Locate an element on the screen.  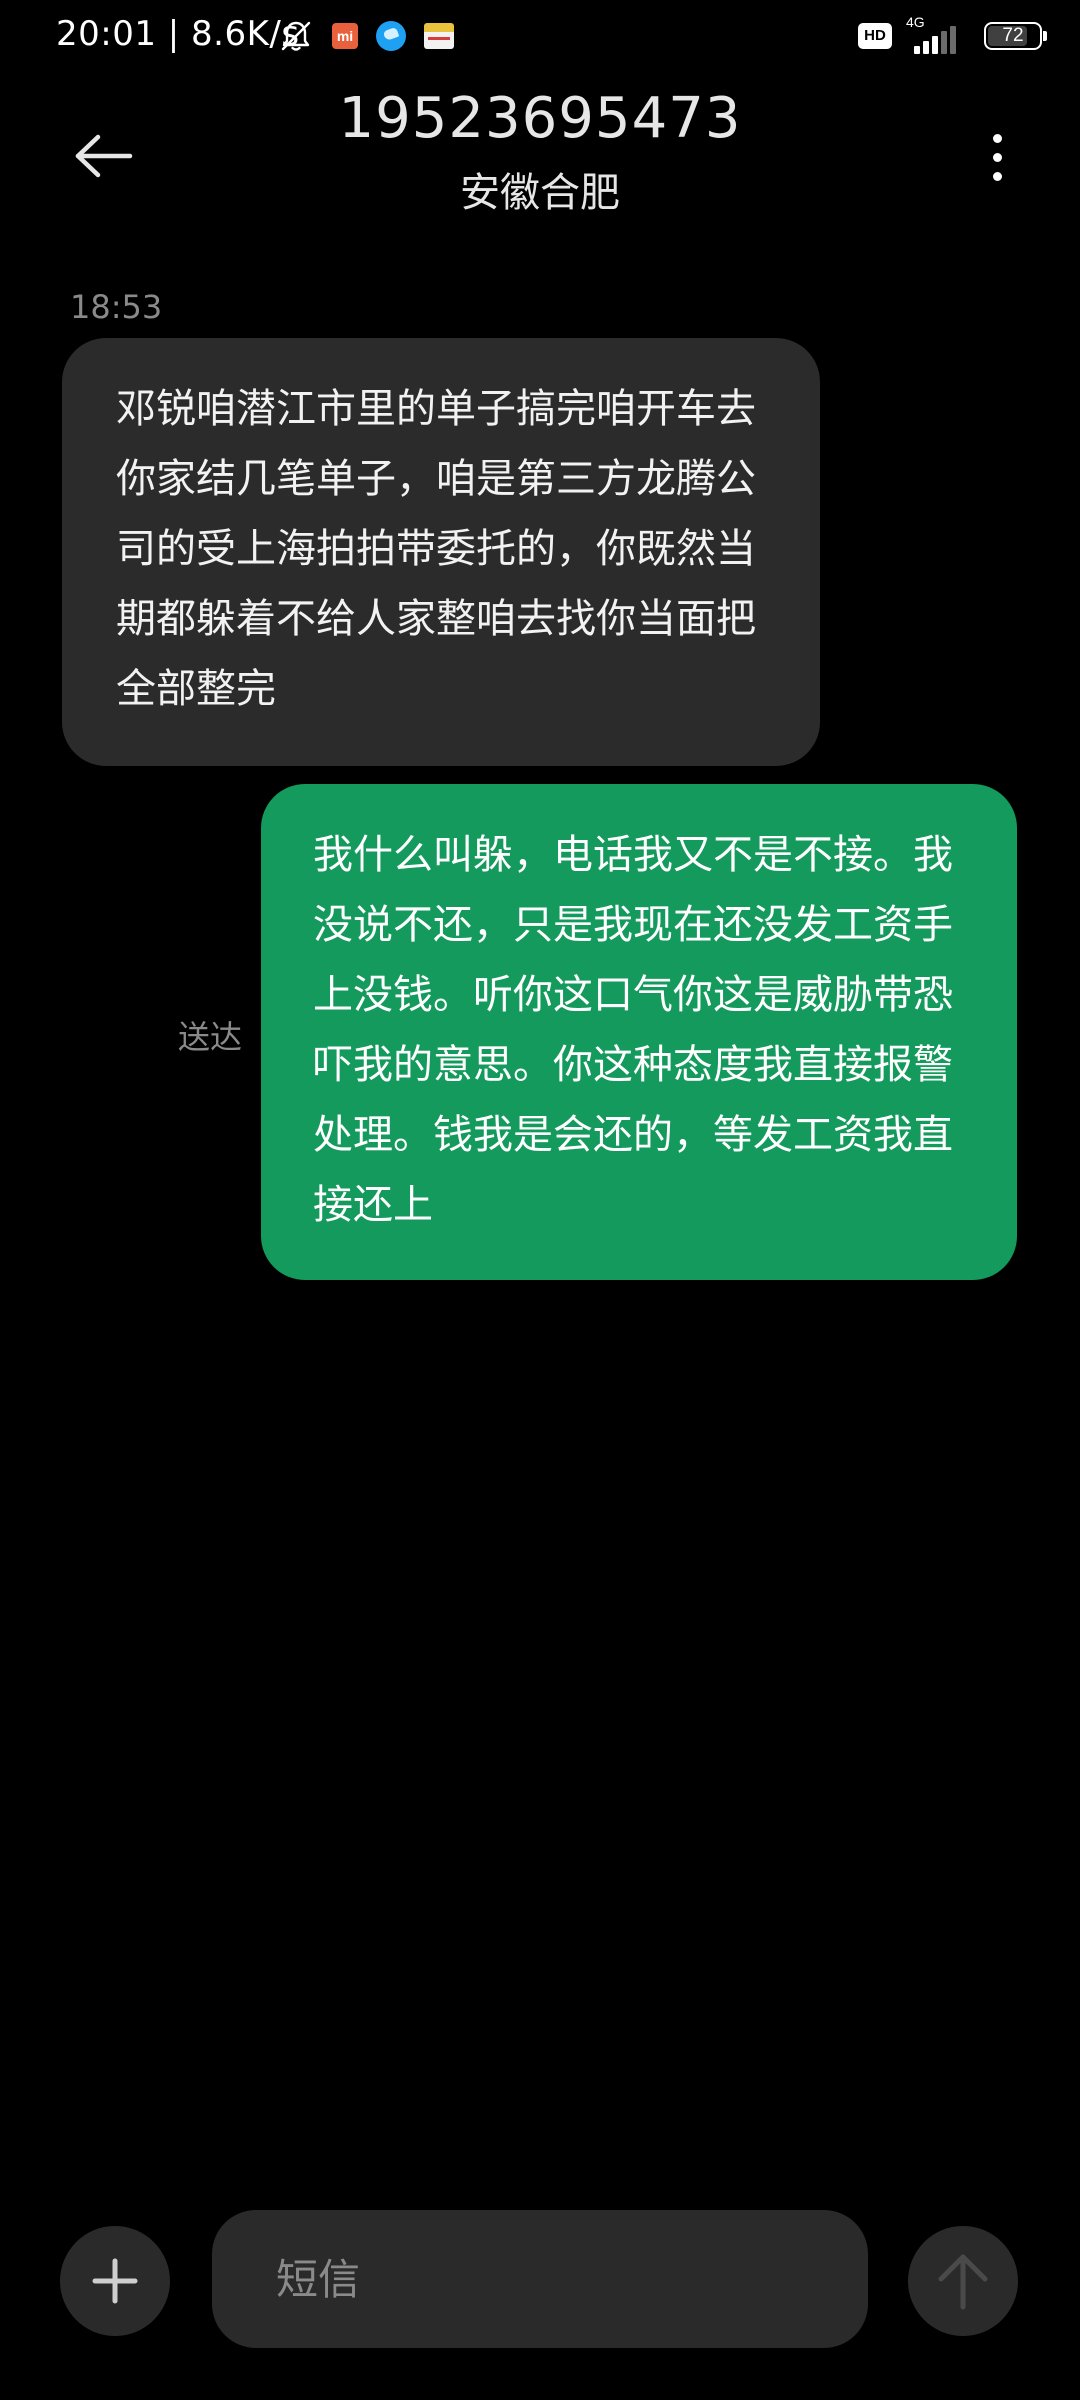
status-bar: 20:01 | 8.6K/s mi HD 4G 72 is located at coordinates (540, 38).